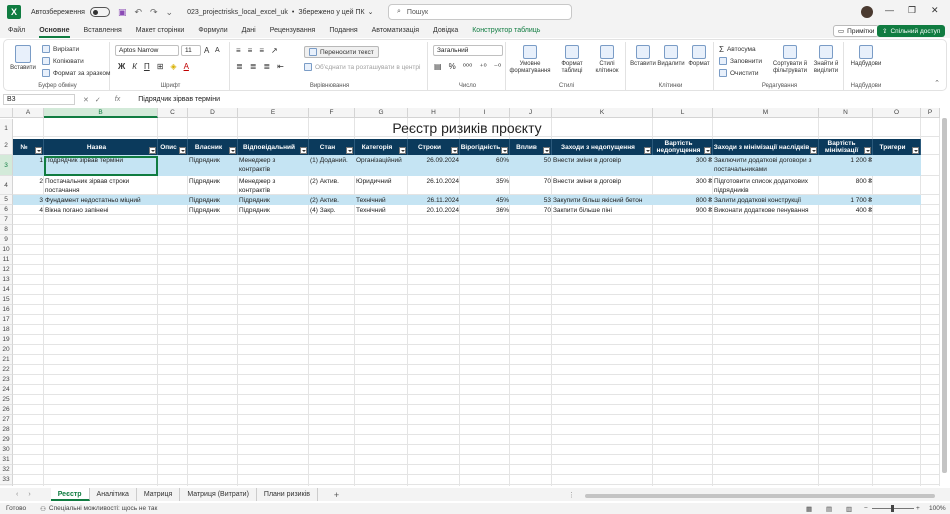  What do you see at coordinates (6, 240) in the screenshot?
I see `row-header: 9` at bounding box center [6, 240].